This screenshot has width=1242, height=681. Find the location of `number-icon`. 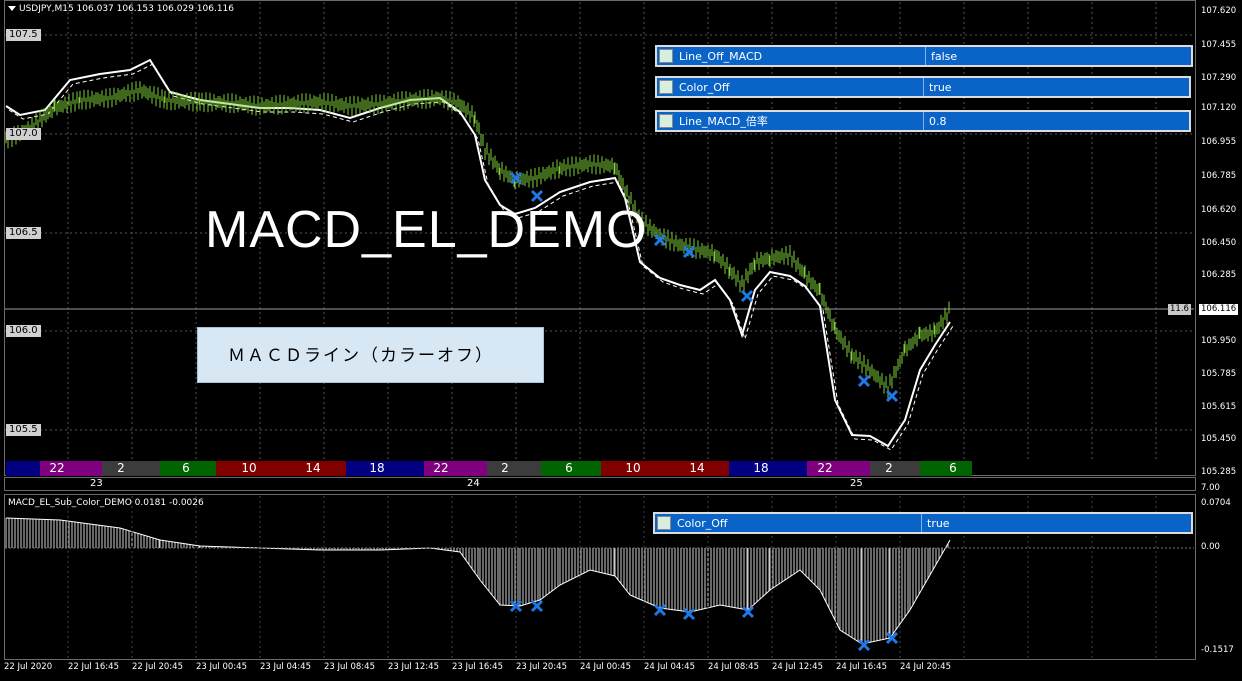

number-icon is located at coordinates (666, 121).